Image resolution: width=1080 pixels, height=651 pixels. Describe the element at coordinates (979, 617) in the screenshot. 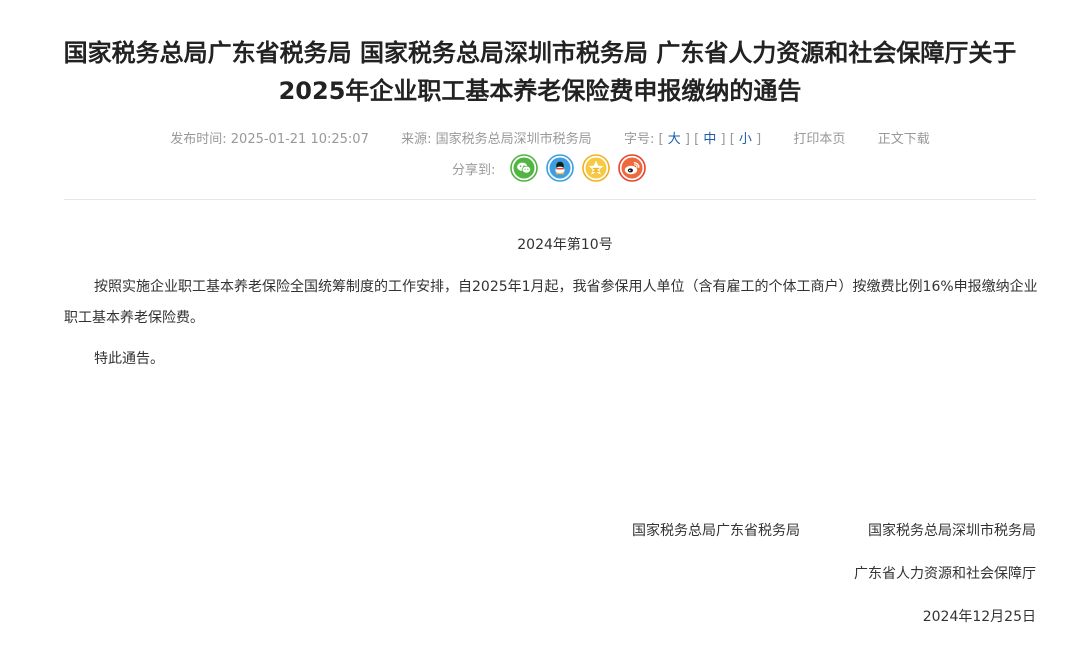

I see `issue-date: 2024年12月25日` at that location.